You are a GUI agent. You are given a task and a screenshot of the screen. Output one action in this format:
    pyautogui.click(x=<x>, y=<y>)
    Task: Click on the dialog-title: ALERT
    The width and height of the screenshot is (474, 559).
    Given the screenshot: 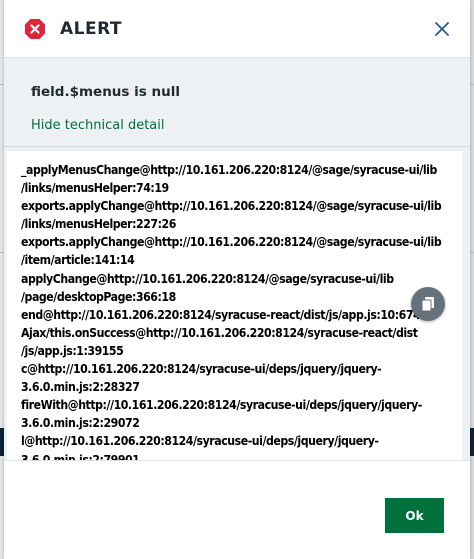 What is the action you would take?
    pyautogui.click(x=91, y=28)
    